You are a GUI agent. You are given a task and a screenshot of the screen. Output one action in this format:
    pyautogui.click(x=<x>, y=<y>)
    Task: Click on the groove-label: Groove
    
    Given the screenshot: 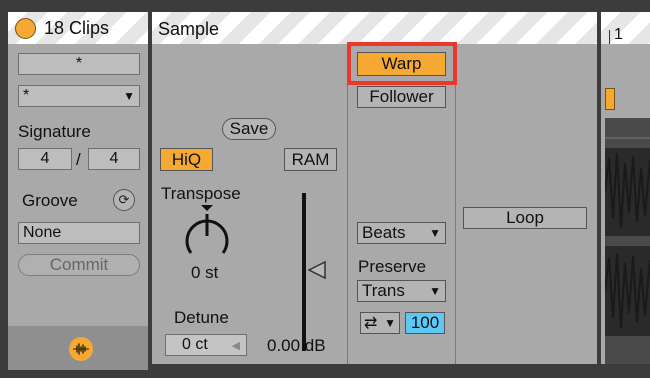 What is the action you would take?
    pyautogui.click(x=50, y=200)
    